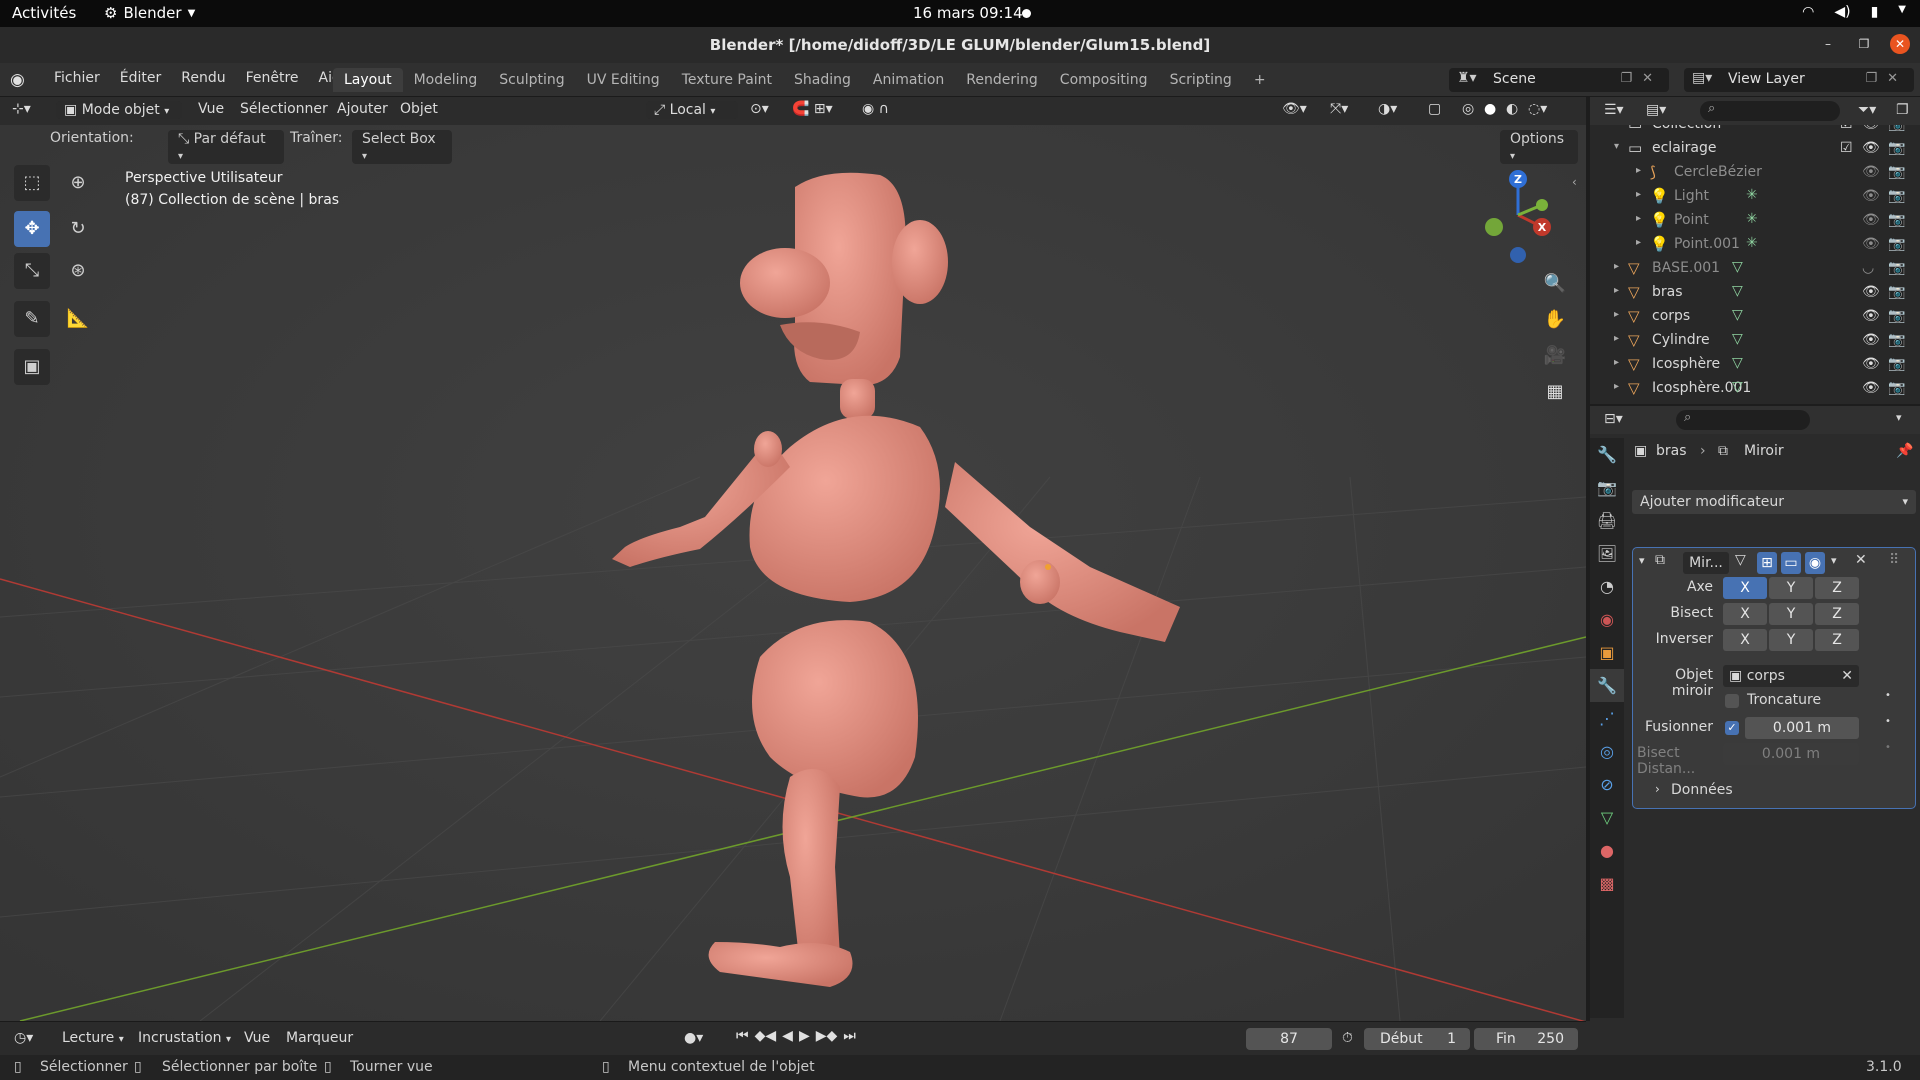 Image resolution: width=1920 pixels, height=1080 pixels. Describe the element at coordinates (1607, 751) in the screenshot. I see `physics-tab-icon: ◎` at that location.